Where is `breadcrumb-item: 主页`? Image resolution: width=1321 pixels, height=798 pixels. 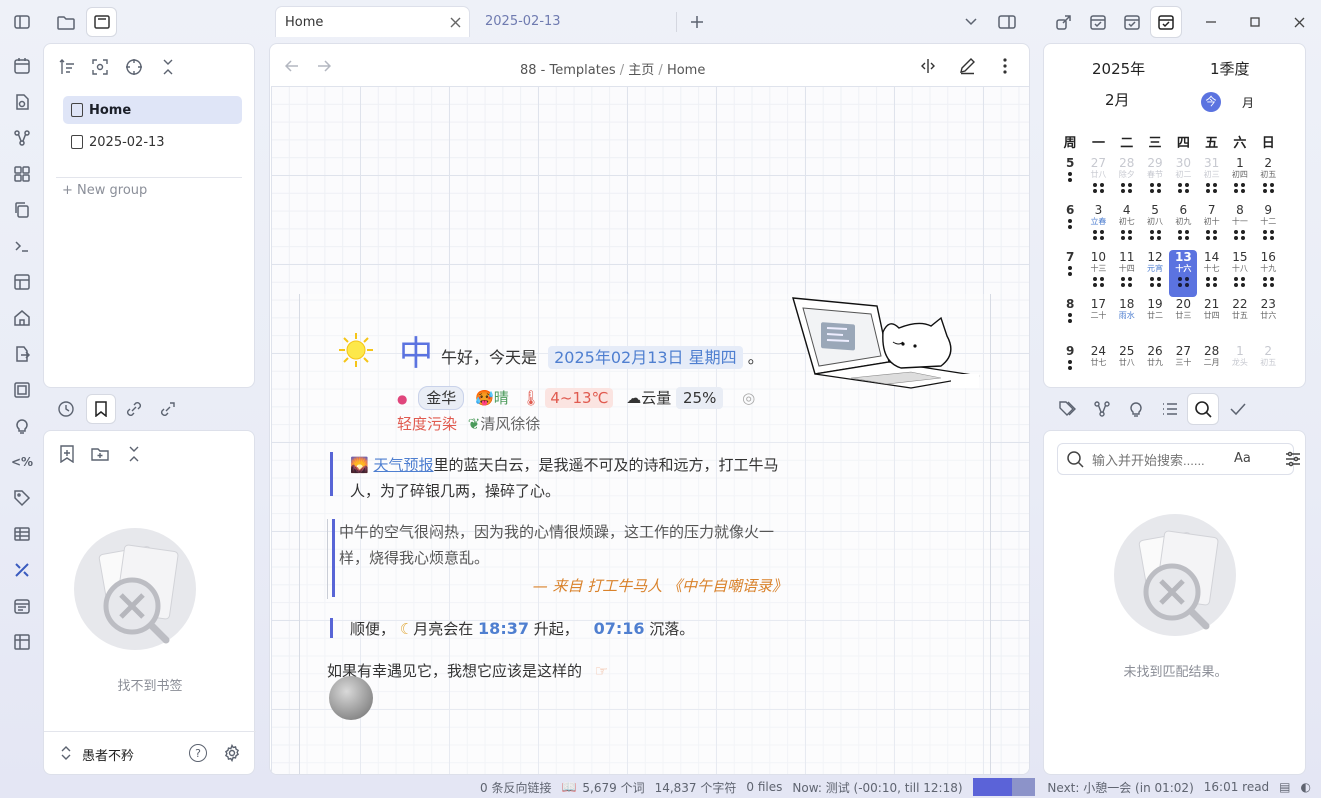
breadcrumb-item: 主页 is located at coordinates (641, 70).